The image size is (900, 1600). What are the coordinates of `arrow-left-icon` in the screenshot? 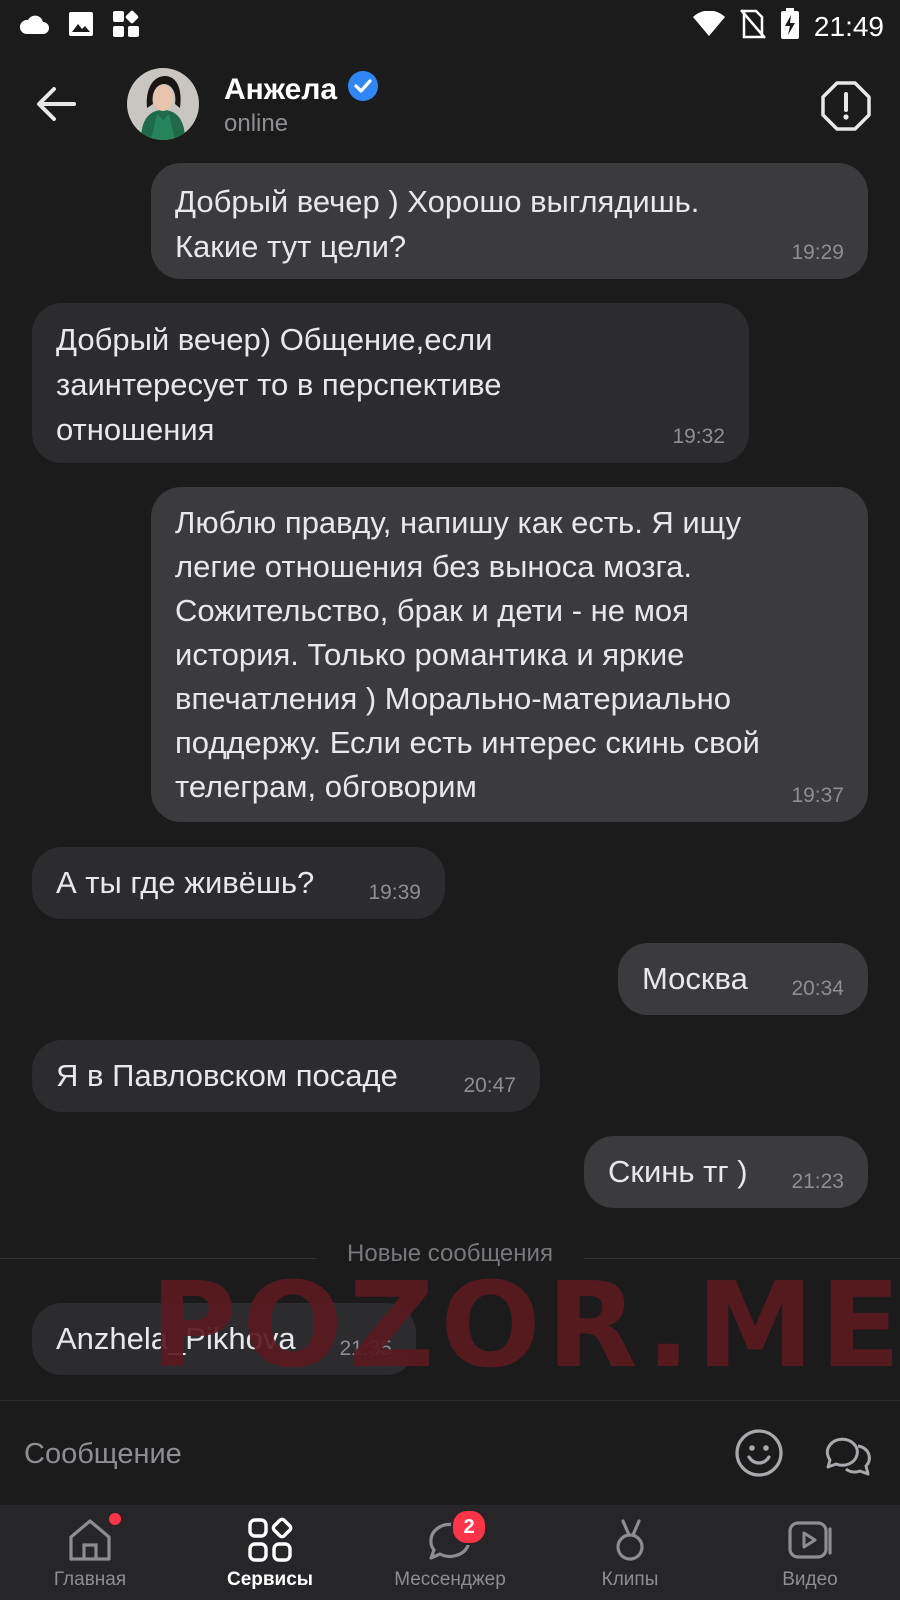 It's located at (56, 104).